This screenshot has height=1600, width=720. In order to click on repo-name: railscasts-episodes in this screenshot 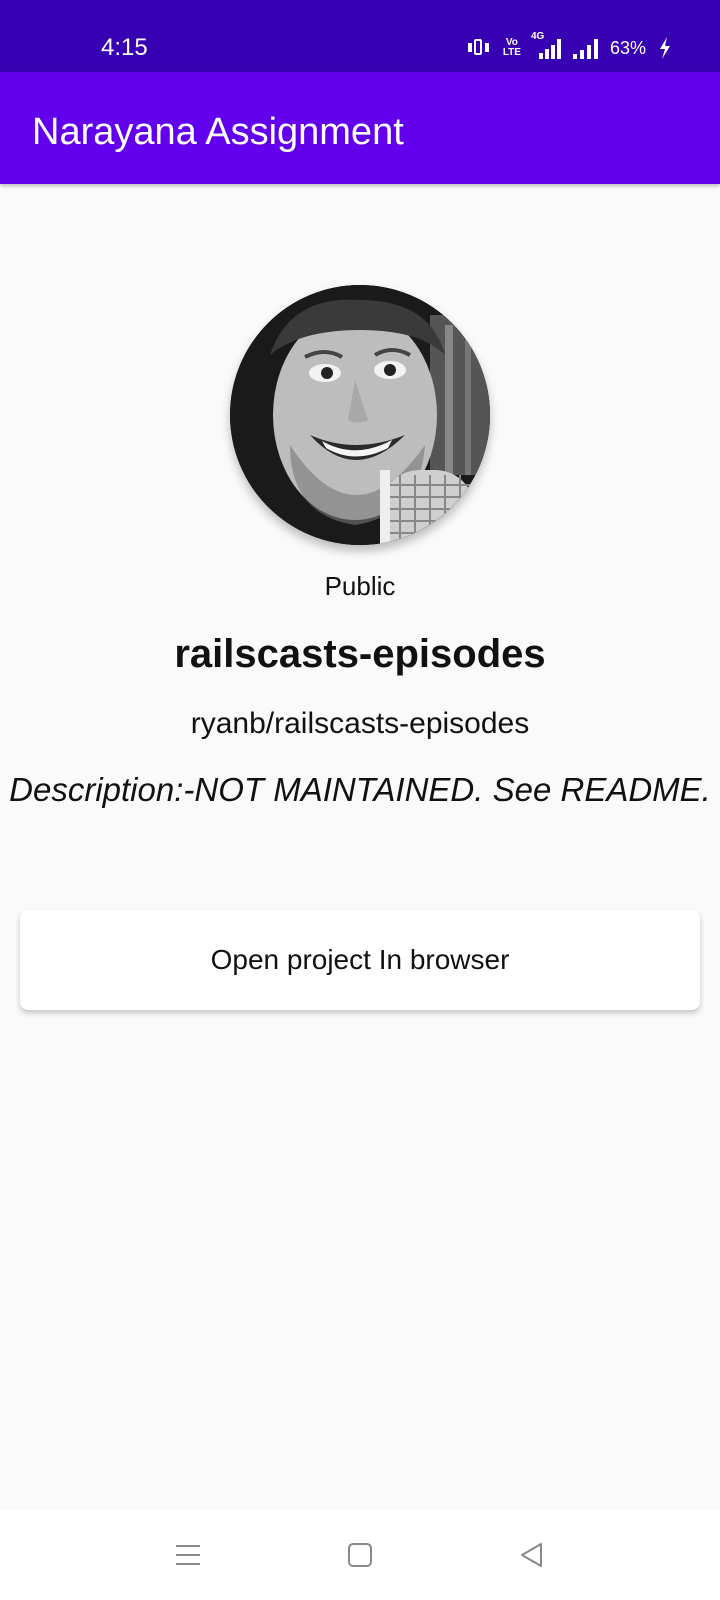, I will do `click(360, 654)`.